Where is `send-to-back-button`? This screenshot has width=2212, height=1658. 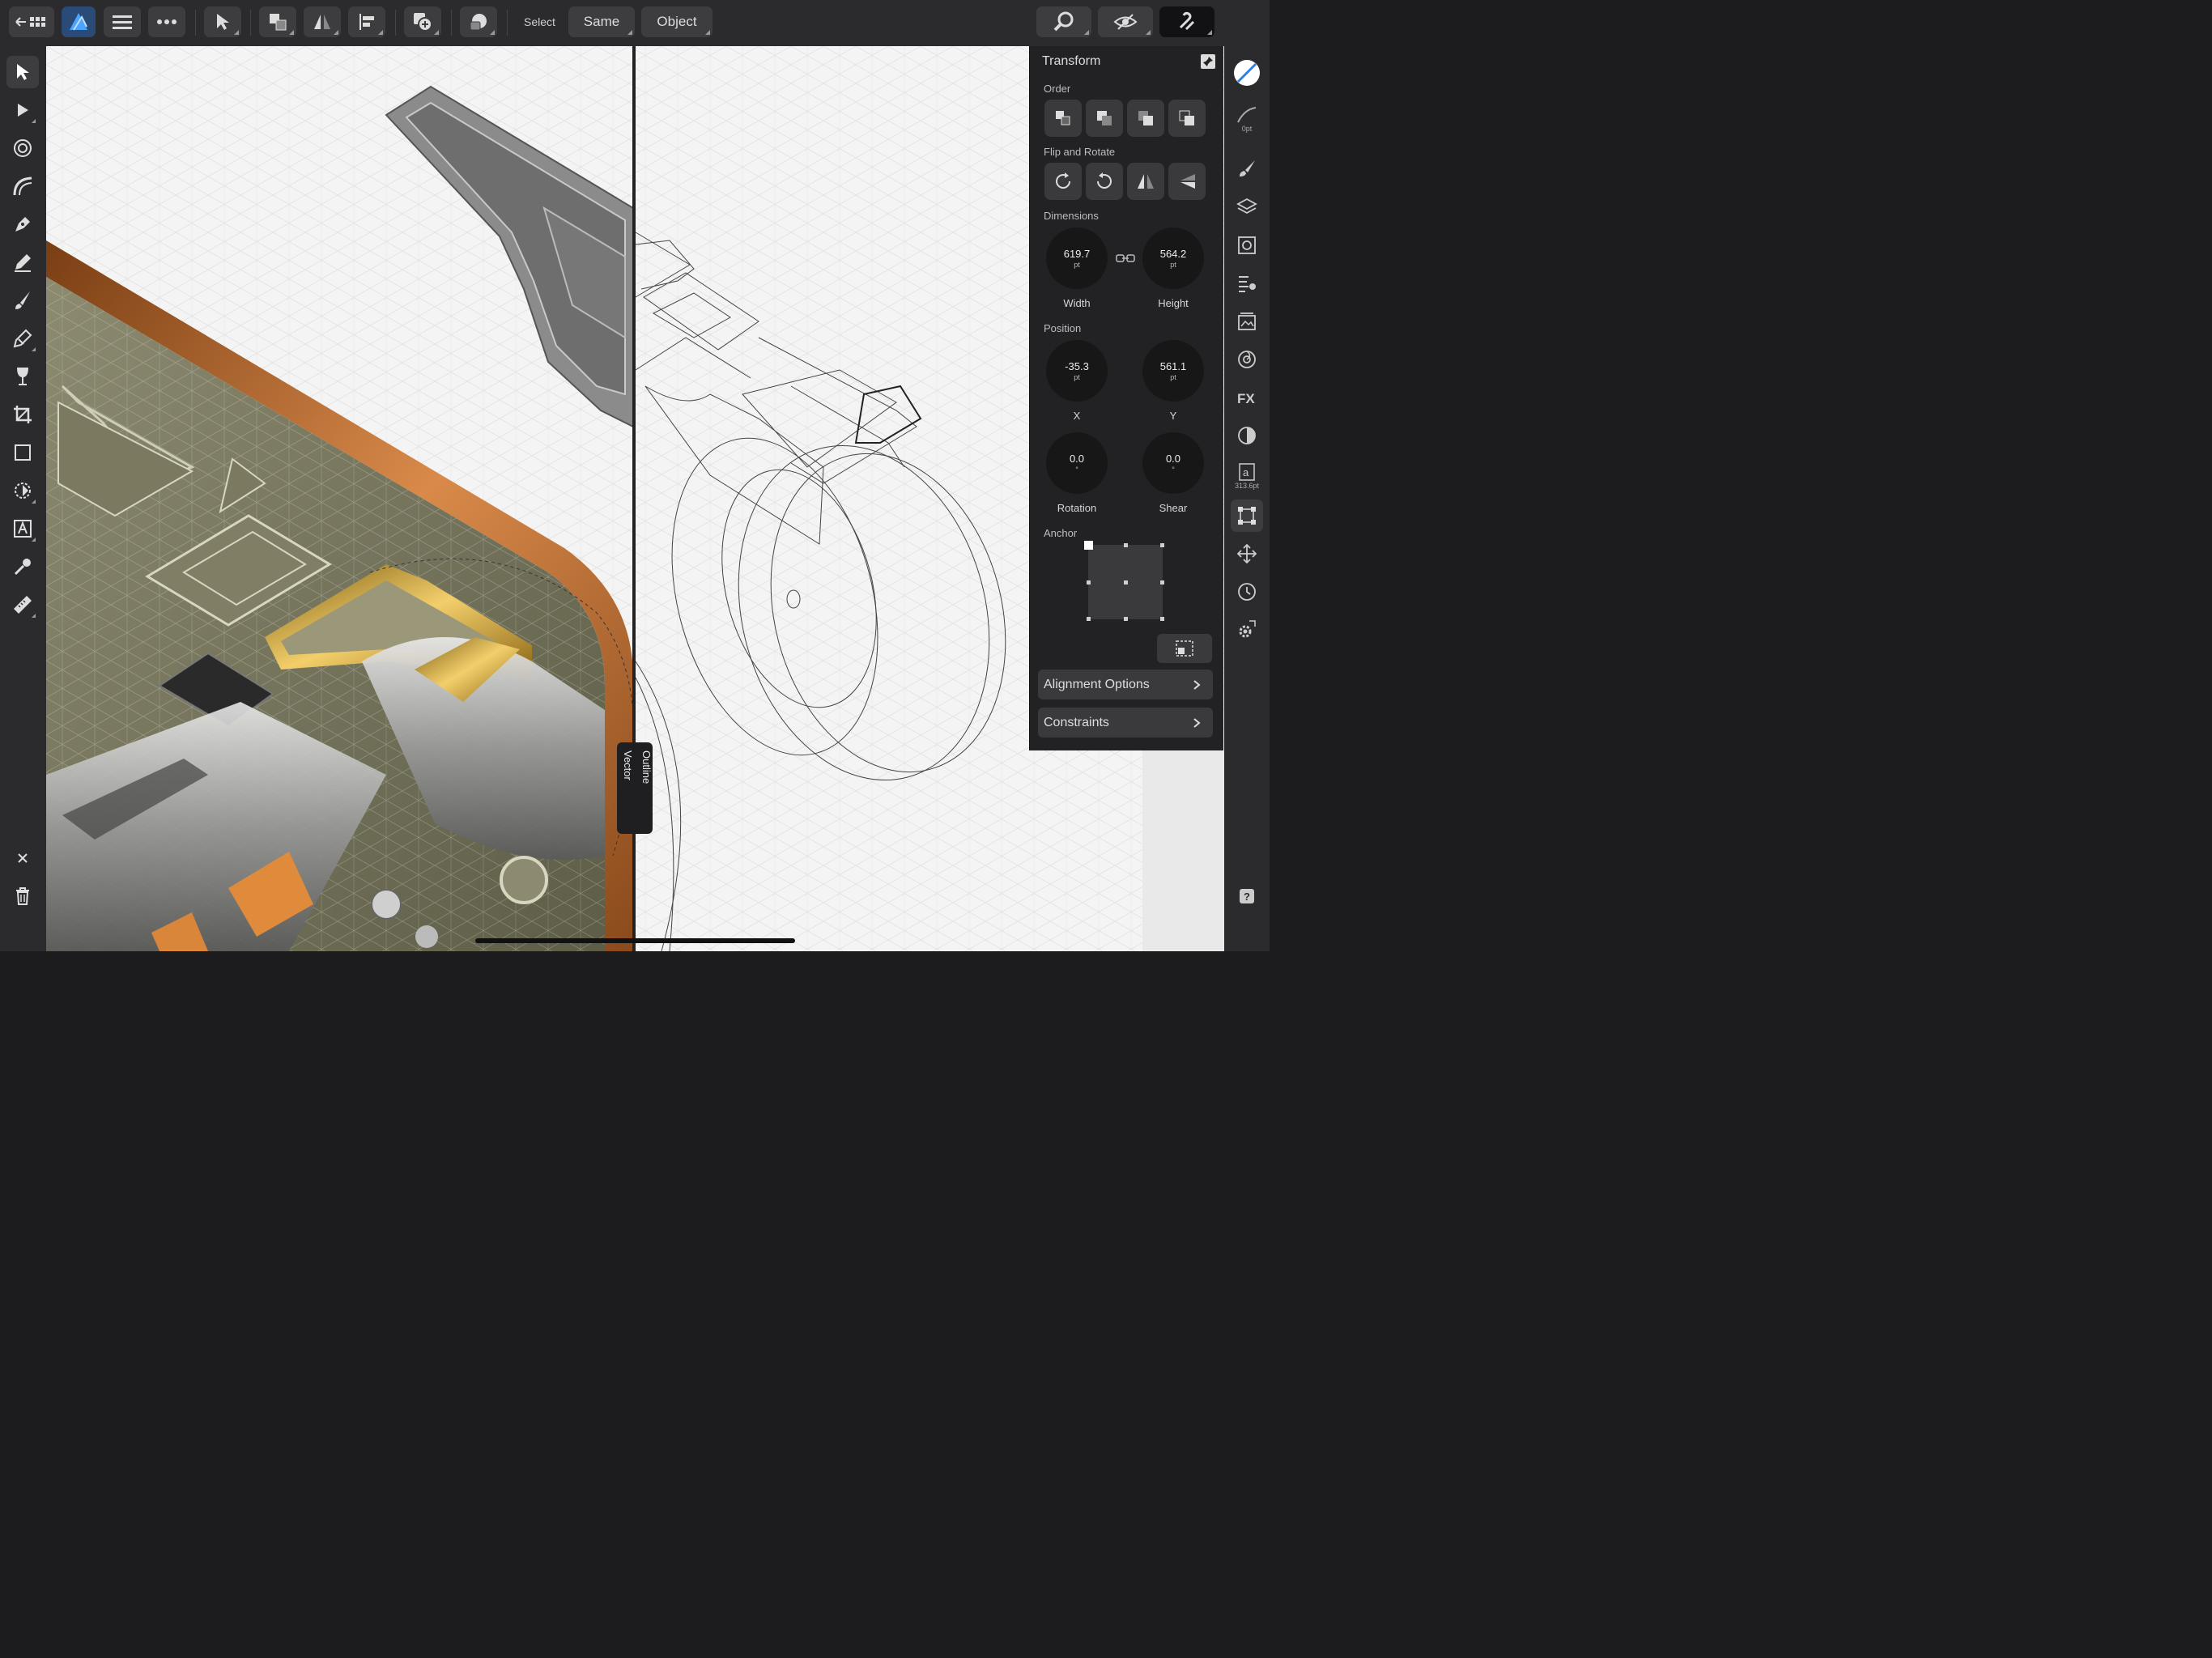
send-to-back-button is located at coordinates (1063, 118).